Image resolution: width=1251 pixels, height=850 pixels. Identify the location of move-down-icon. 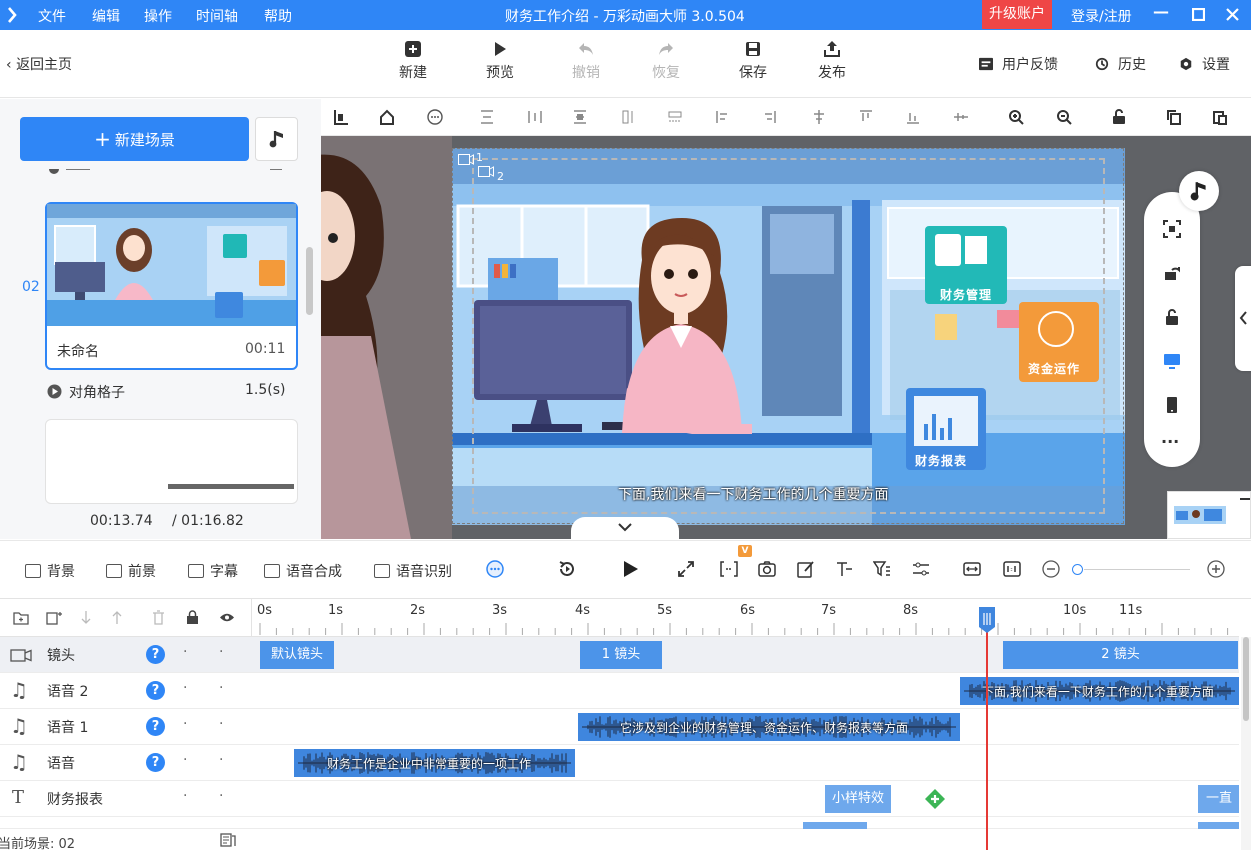
(86, 617).